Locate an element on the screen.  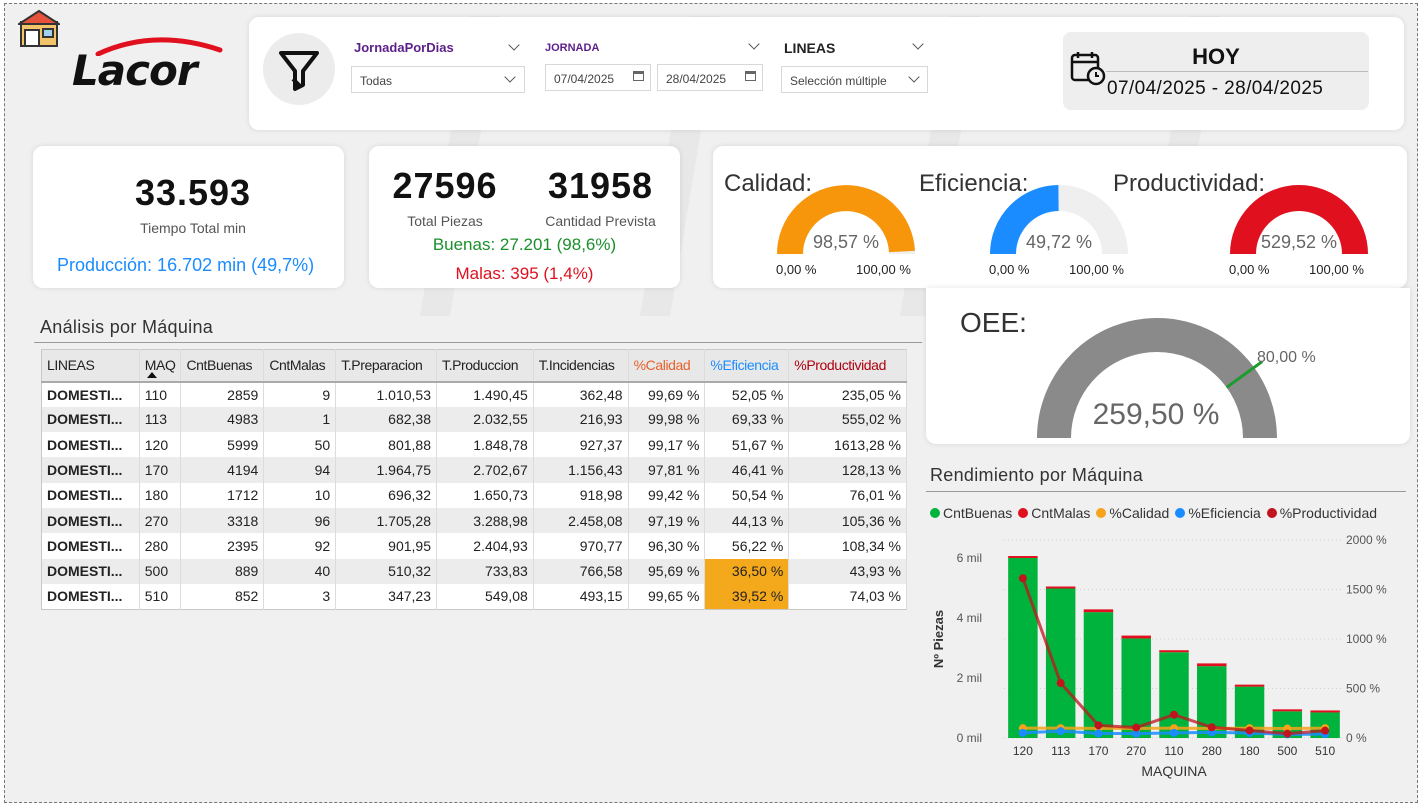
legend-dot is located at coordinates (1271, 513).